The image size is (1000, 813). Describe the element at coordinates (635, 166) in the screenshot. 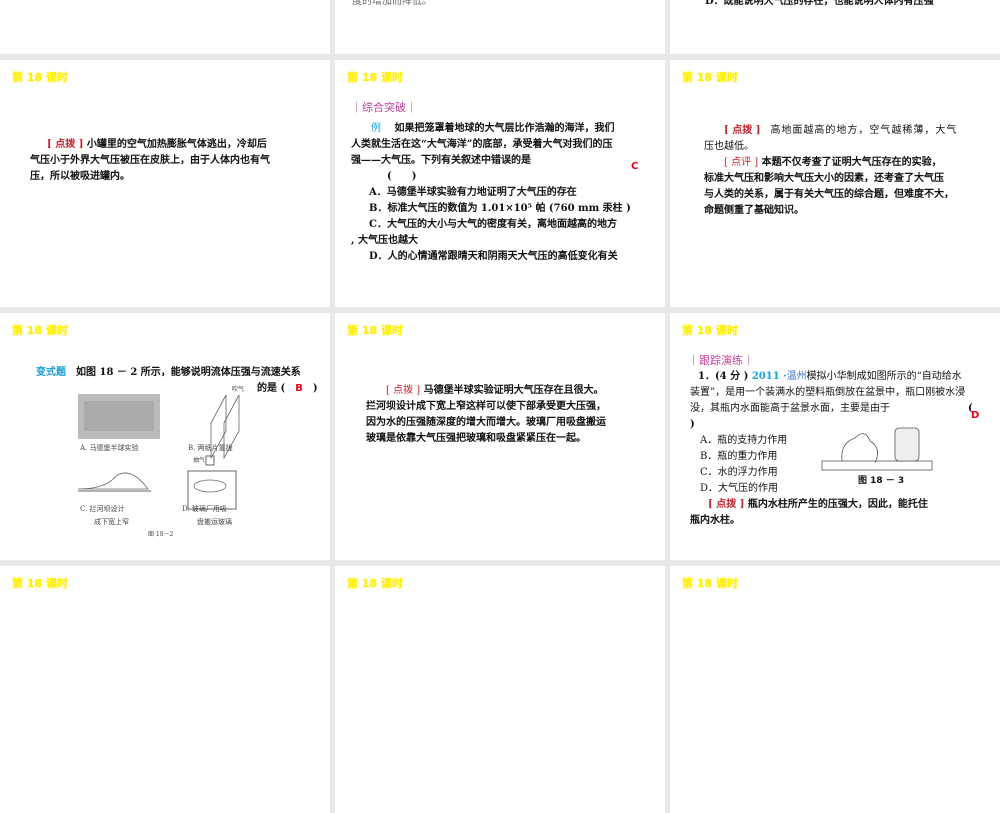

I see `answer-mark: C` at that location.